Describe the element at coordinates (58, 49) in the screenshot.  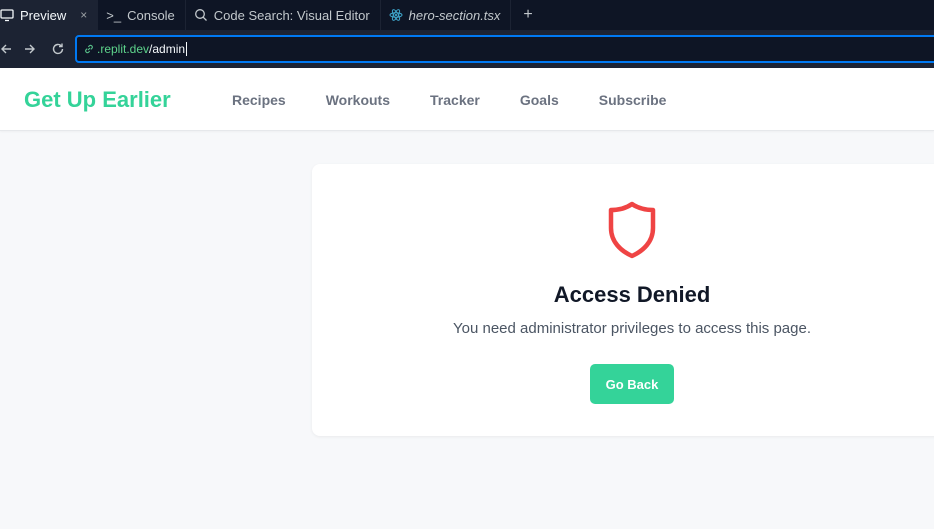
I see `reload-icon` at that location.